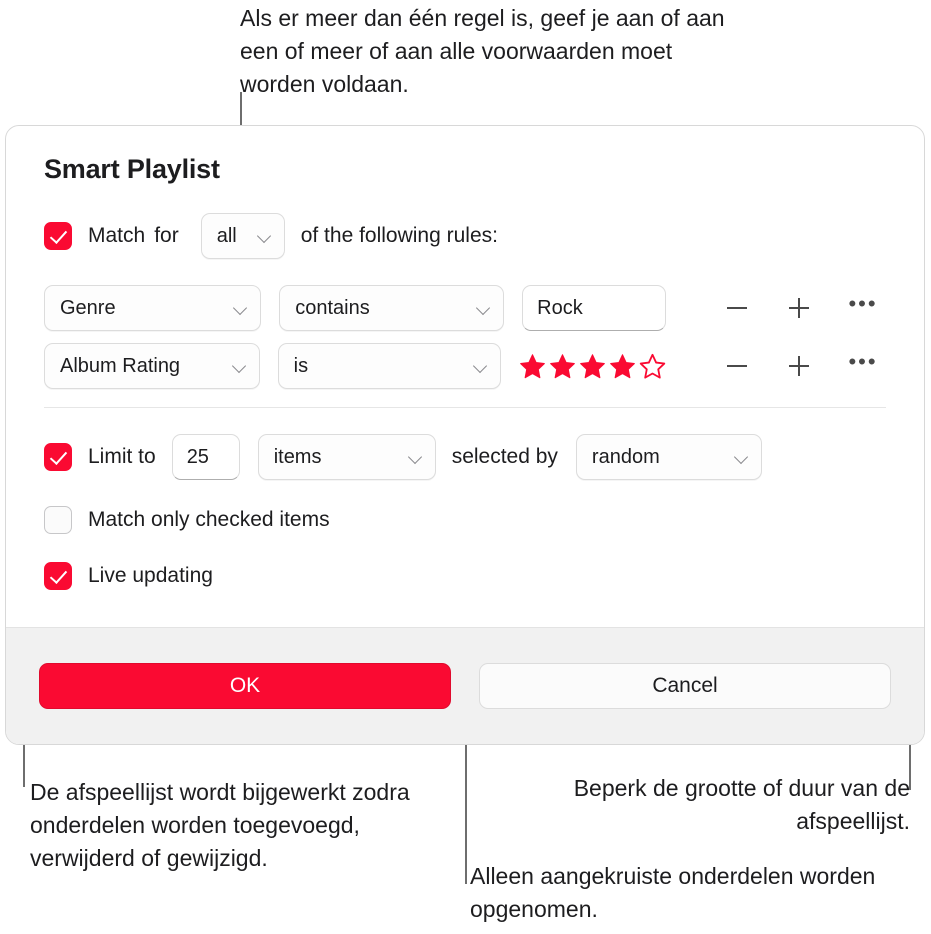 The width and height of the screenshot is (931, 934). I want to click on rule-field-select-1: Album Rating, so click(152, 366).